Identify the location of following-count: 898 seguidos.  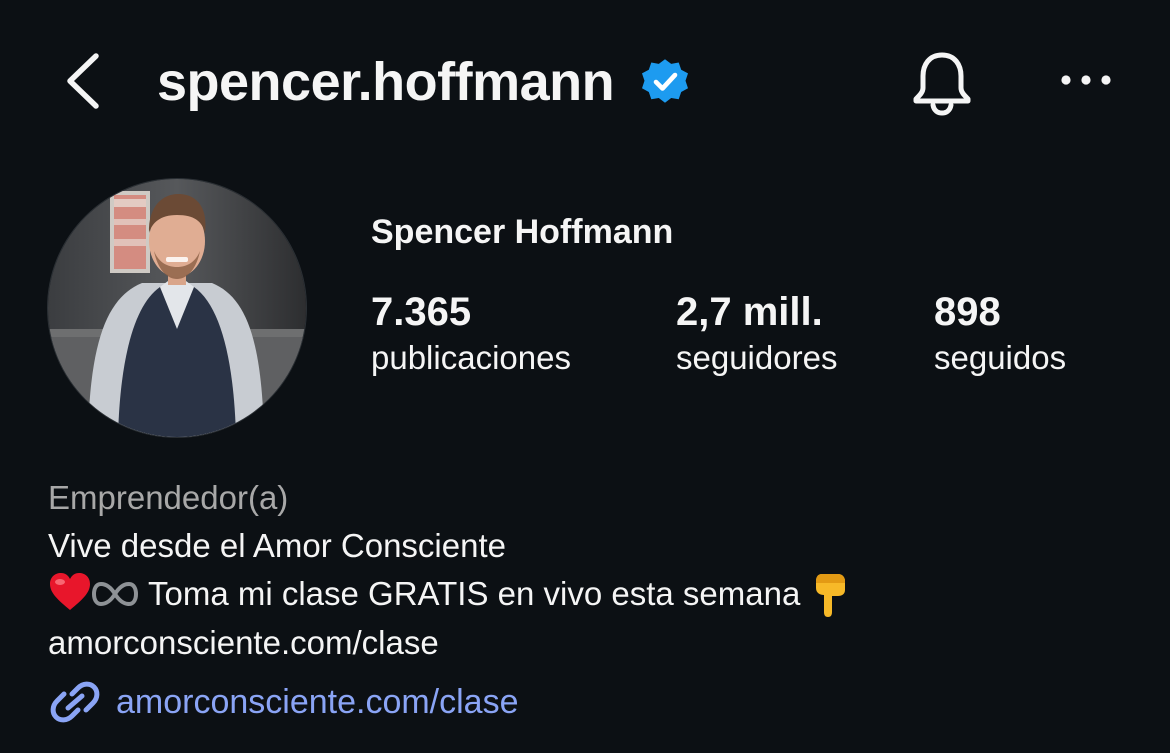
(1000, 334).